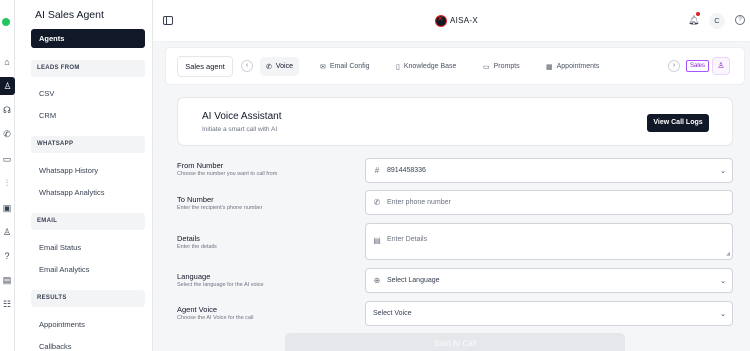 This screenshot has height=351, width=750. Describe the element at coordinates (406, 170) in the screenshot. I see `from-number-value: 8914458336` at that location.